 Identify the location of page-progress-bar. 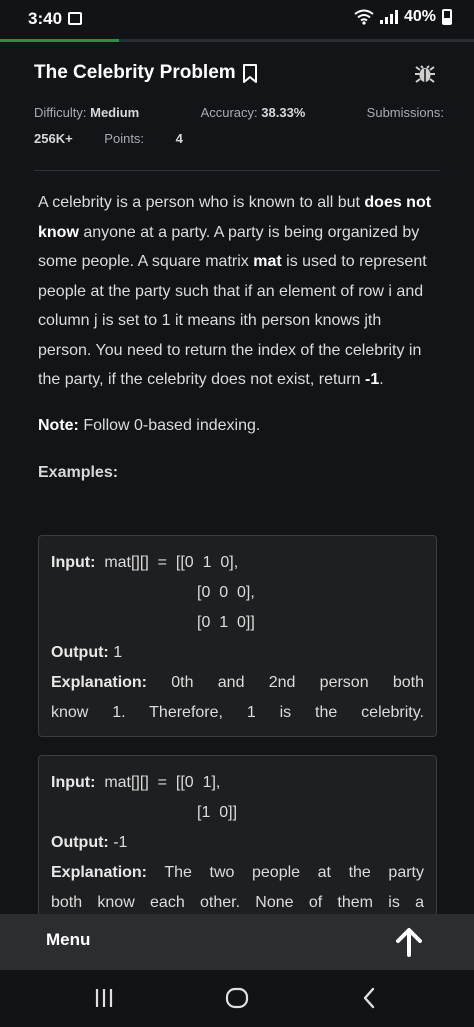
(237, 40).